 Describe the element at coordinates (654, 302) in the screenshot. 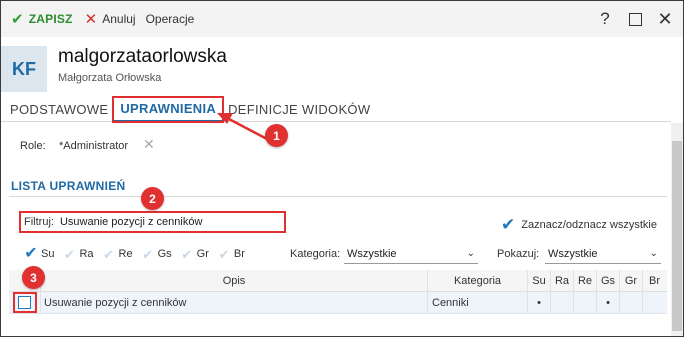

I see `row-br` at that location.